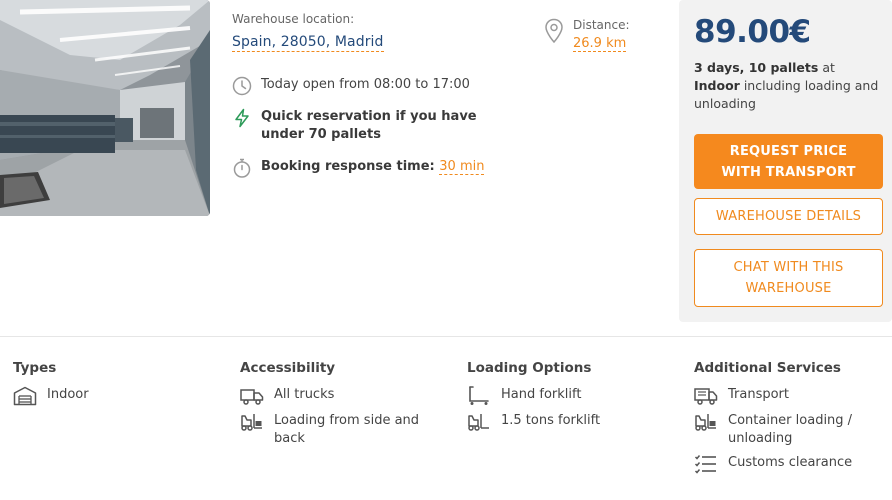 This screenshot has height=500, width=892. What do you see at coordinates (293, 19) in the screenshot?
I see `location-label: Warehouse location:` at bounding box center [293, 19].